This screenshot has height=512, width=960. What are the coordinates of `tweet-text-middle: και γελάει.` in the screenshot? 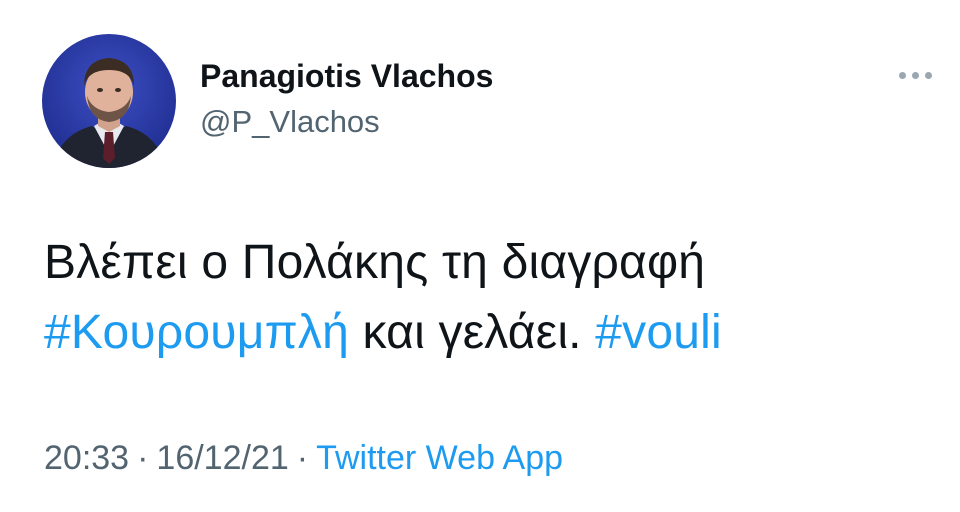 It's located at (472, 332).